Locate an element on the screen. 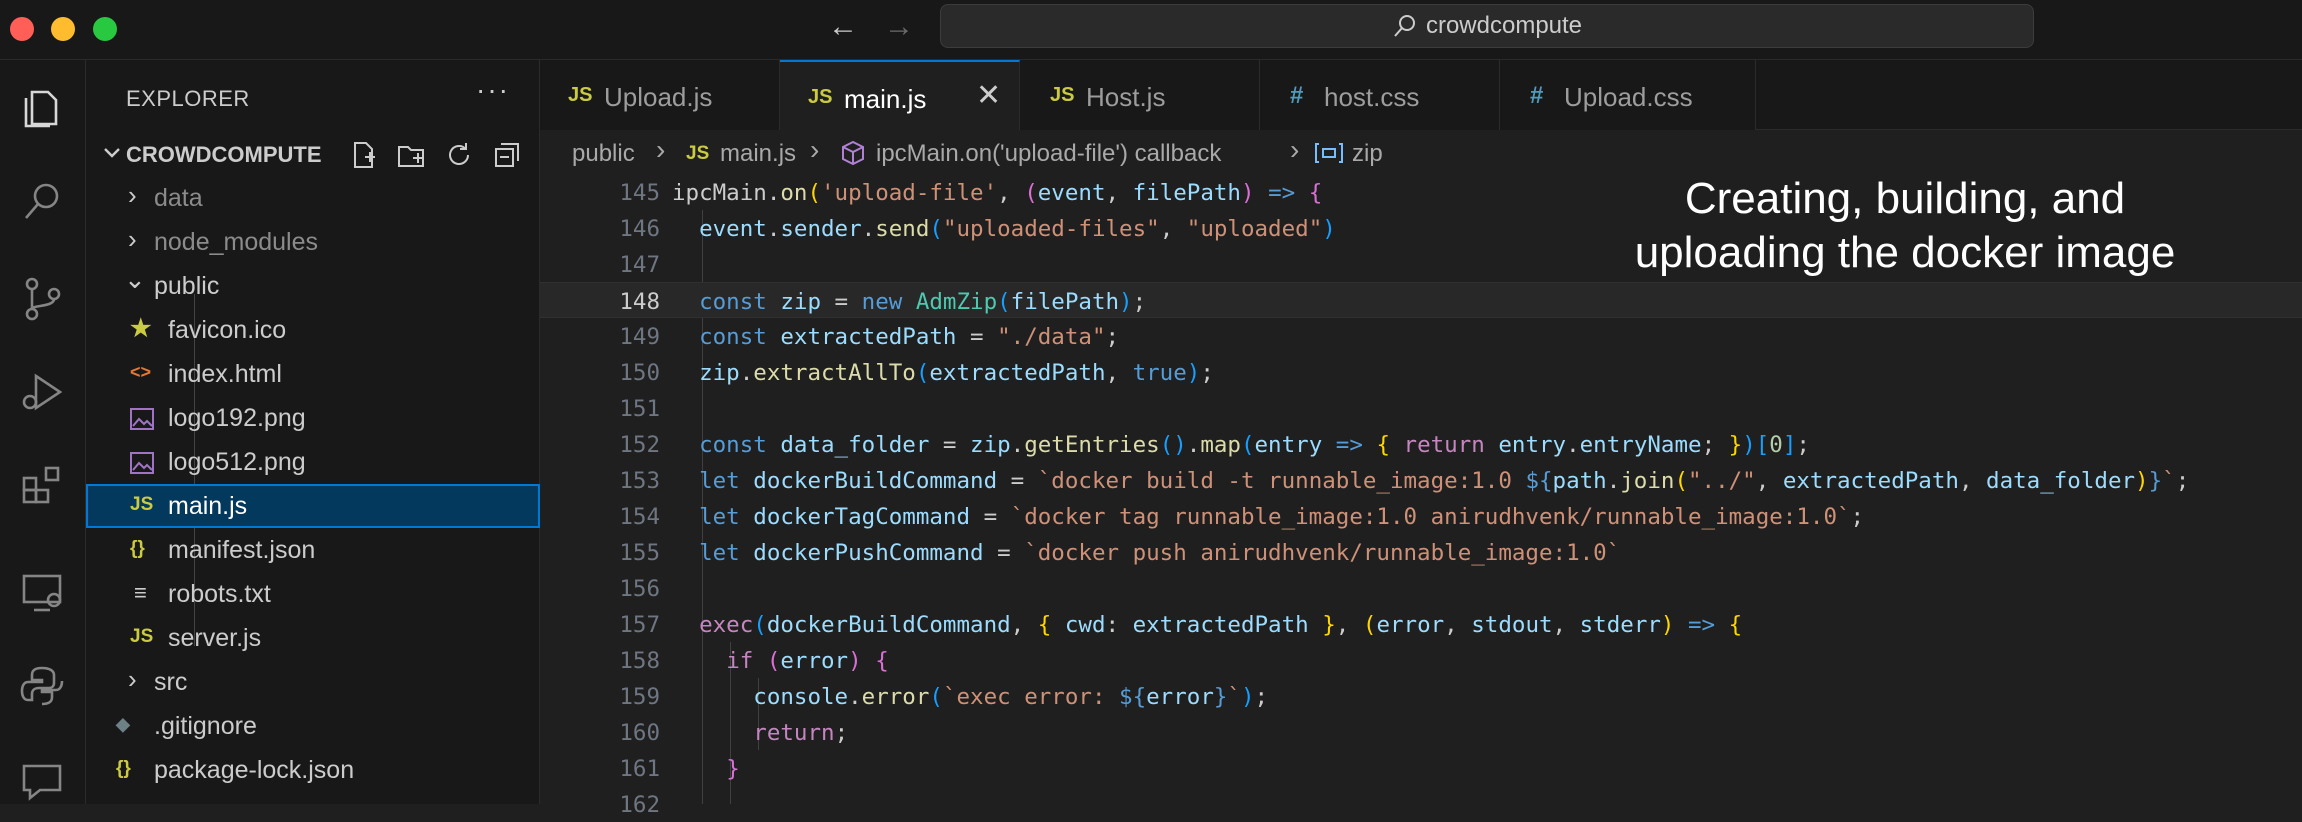 This screenshot has height=822, width=2302. minimize-window-button is located at coordinates (63, 29).